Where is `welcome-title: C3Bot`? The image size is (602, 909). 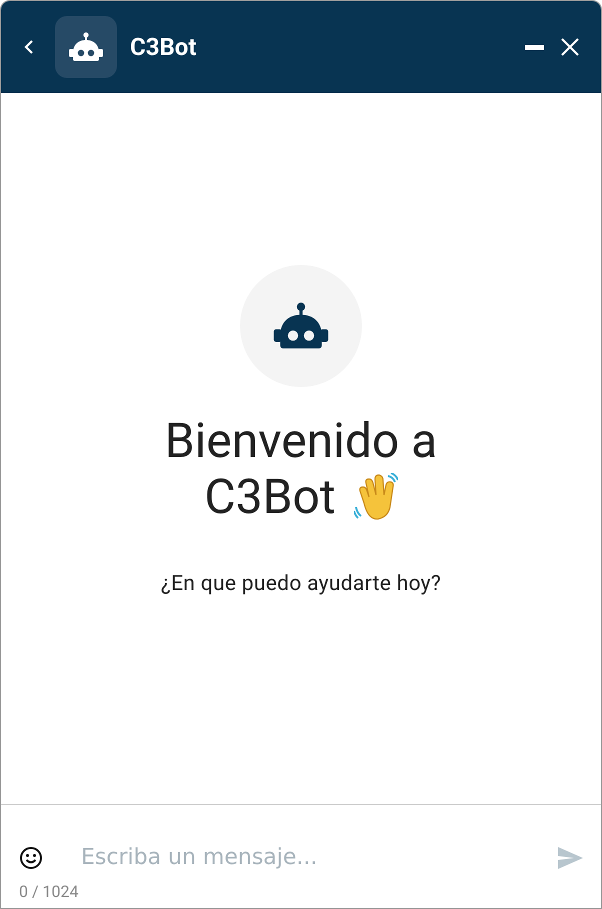 welcome-title: C3Bot is located at coordinates (270, 497).